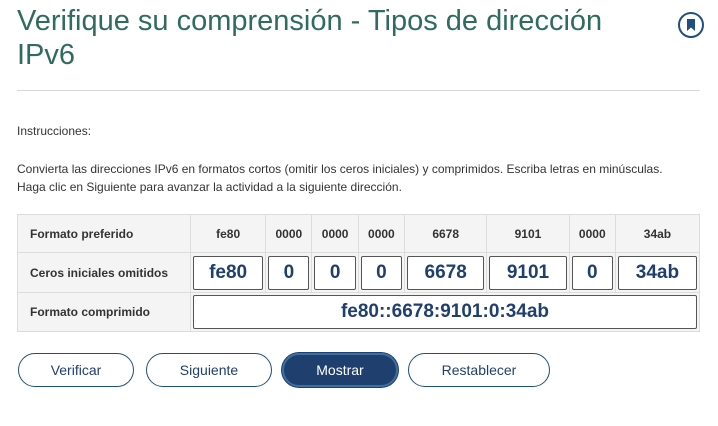 The width and height of the screenshot is (718, 426). I want to click on row-label-preferred: Formato preferido, so click(104, 233).